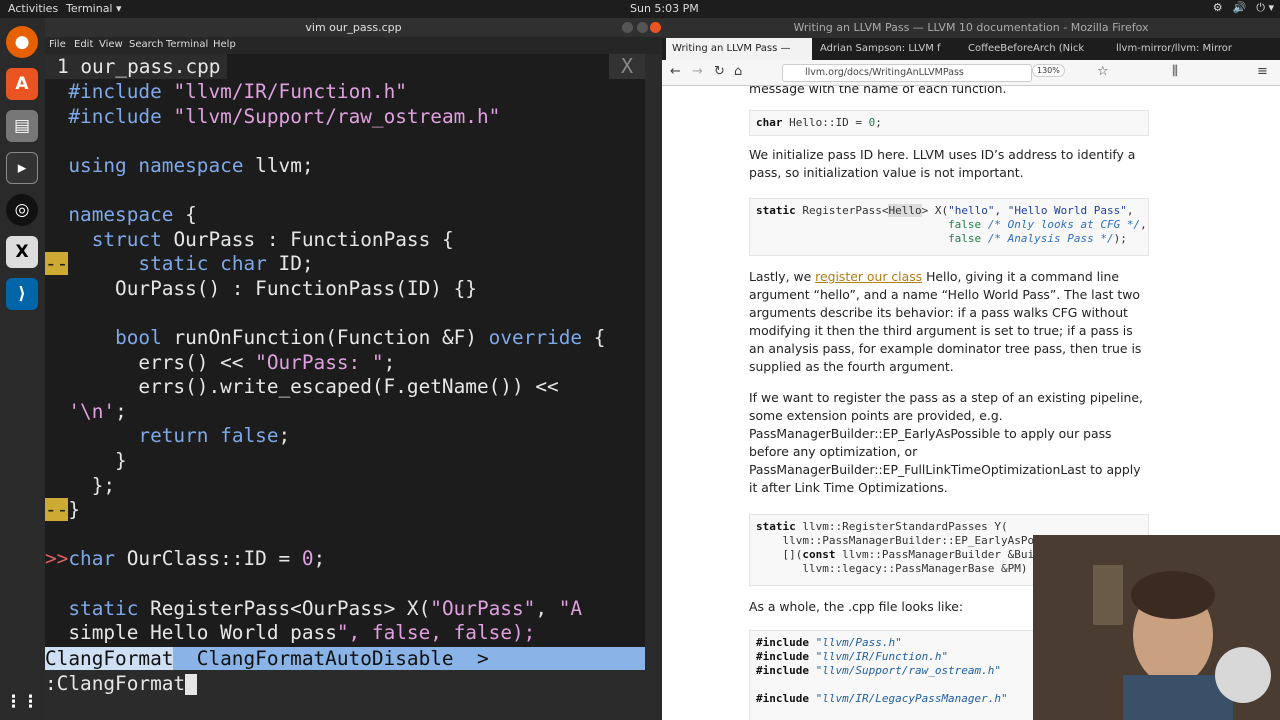 This screenshot has width=1280, height=720. Describe the element at coordinates (22, 369) in the screenshot. I see `dock: ● A ▤ ▸ ◎ X ⟩ ⋮⋮` at that location.